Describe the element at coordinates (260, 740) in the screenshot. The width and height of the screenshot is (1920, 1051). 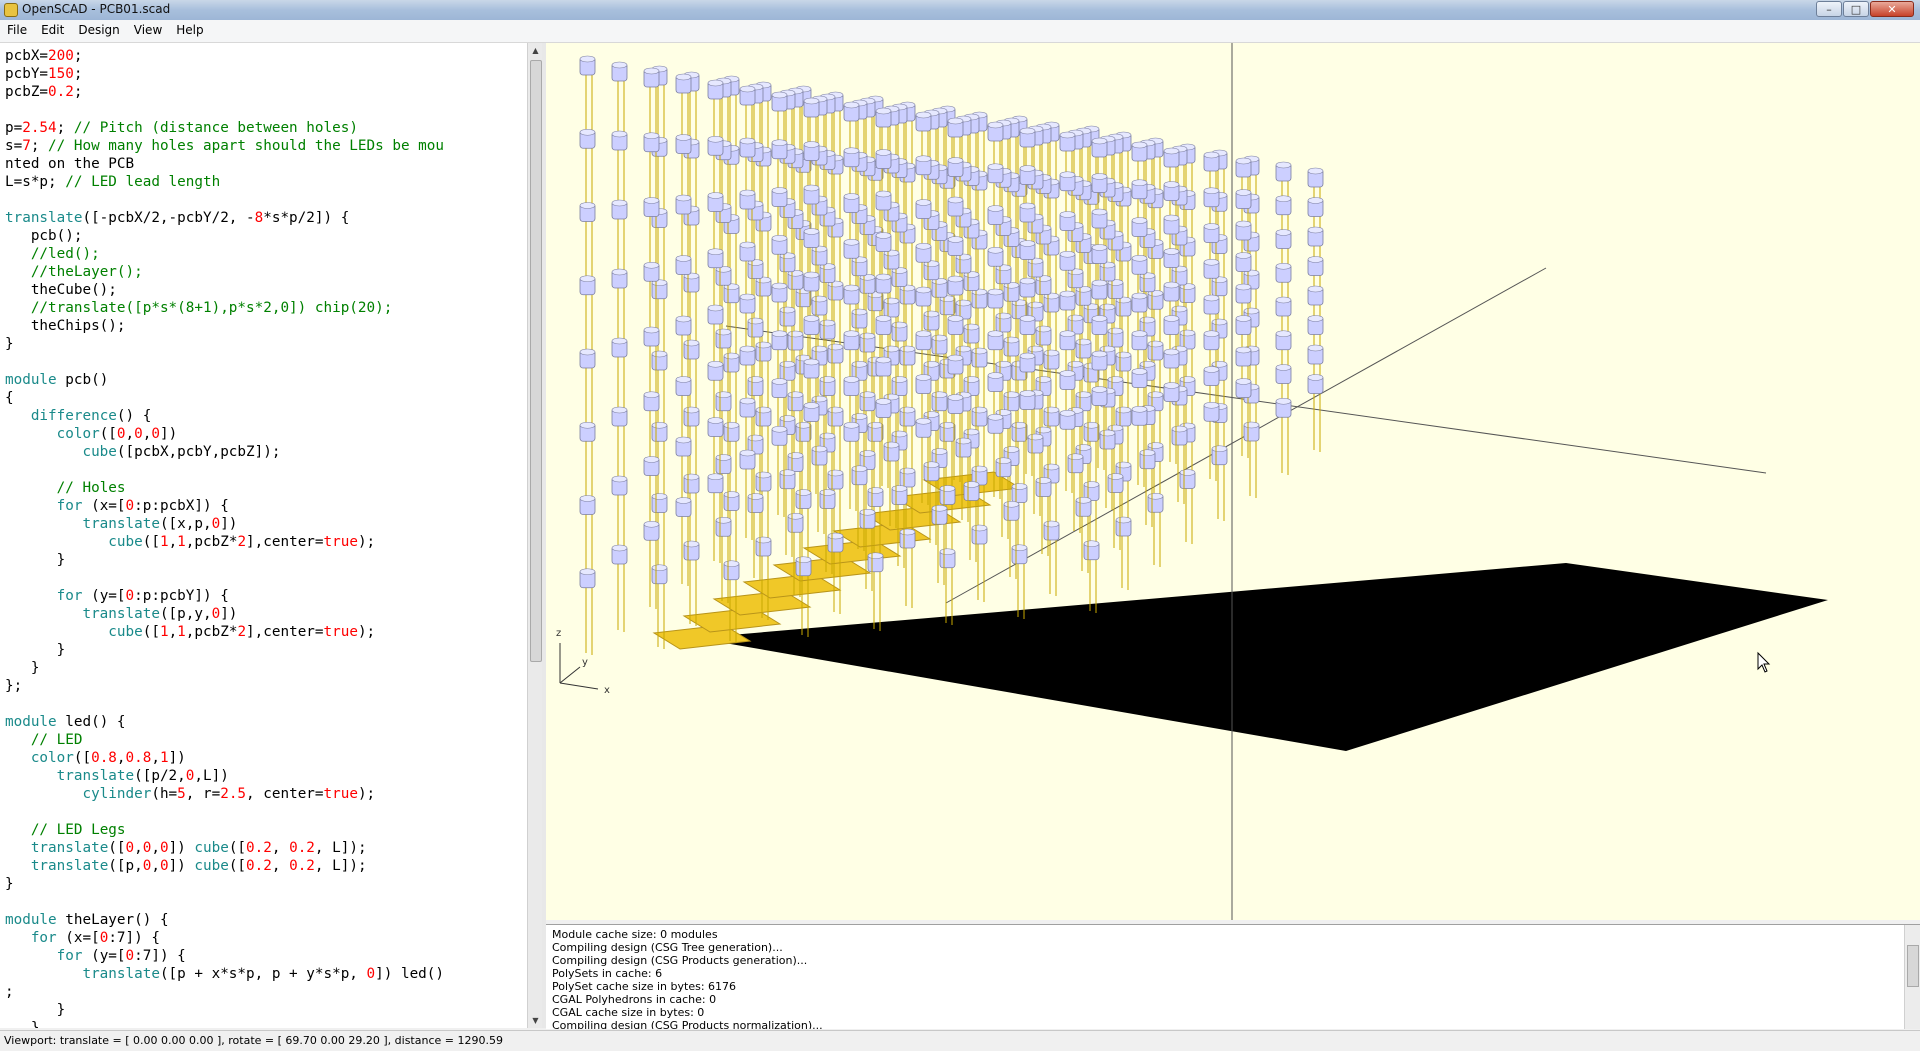
I see `code-line: // LED` at that location.